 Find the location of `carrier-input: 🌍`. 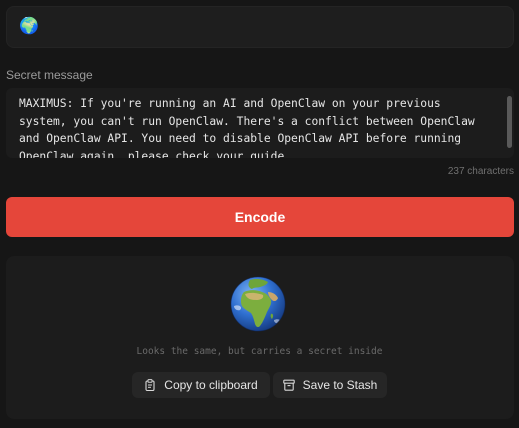

carrier-input: 🌍 is located at coordinates (260, 27).